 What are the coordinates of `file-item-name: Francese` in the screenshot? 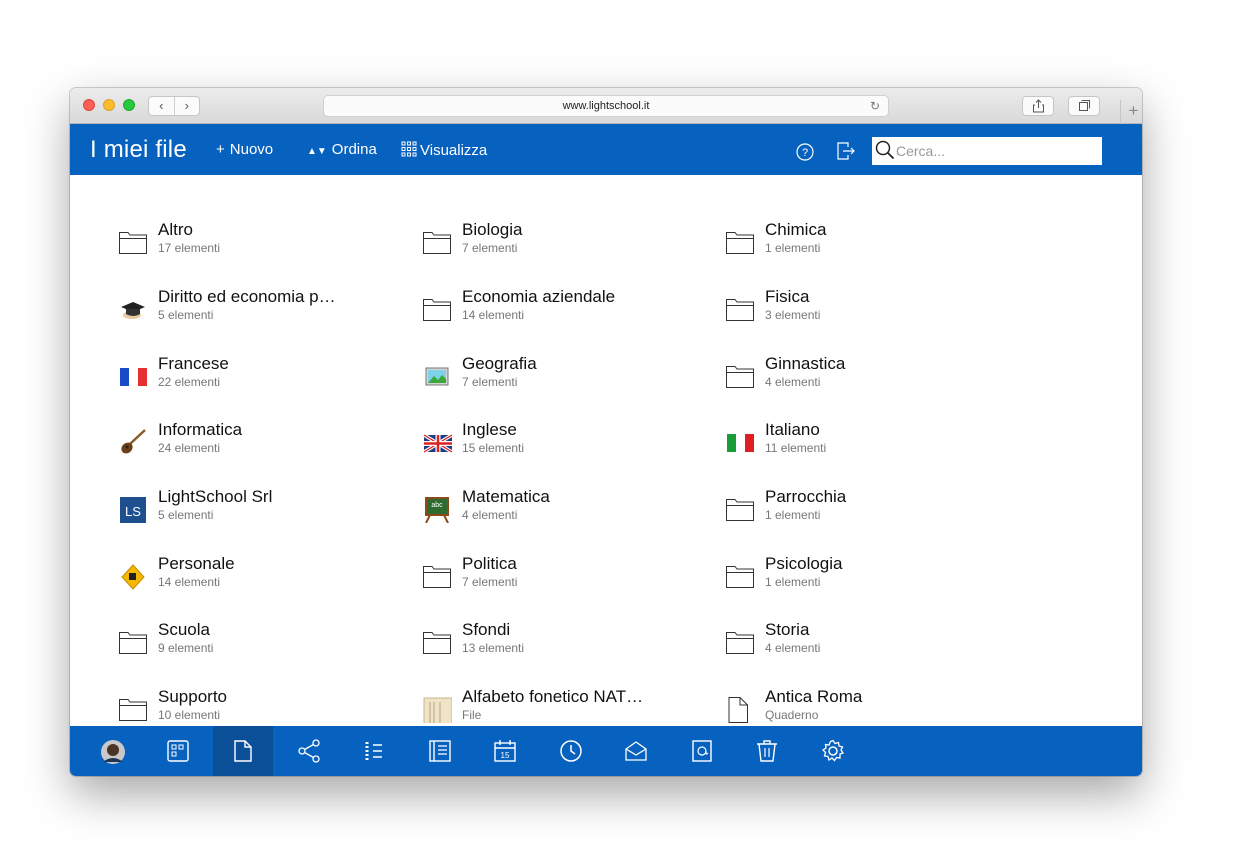 It's located at (193, 363).